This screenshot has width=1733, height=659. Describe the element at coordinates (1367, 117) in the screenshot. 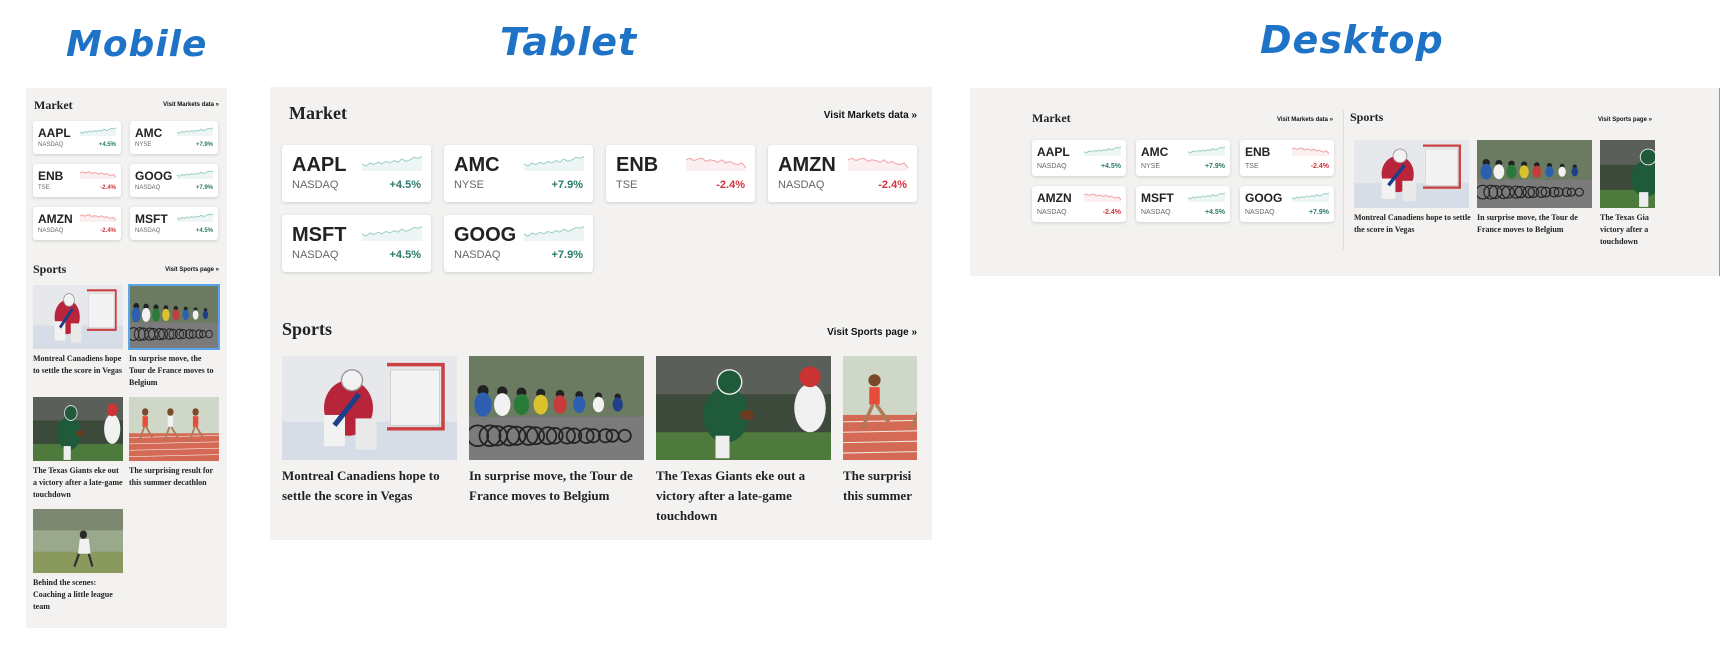

I see `sports-title: Sports` at that location.